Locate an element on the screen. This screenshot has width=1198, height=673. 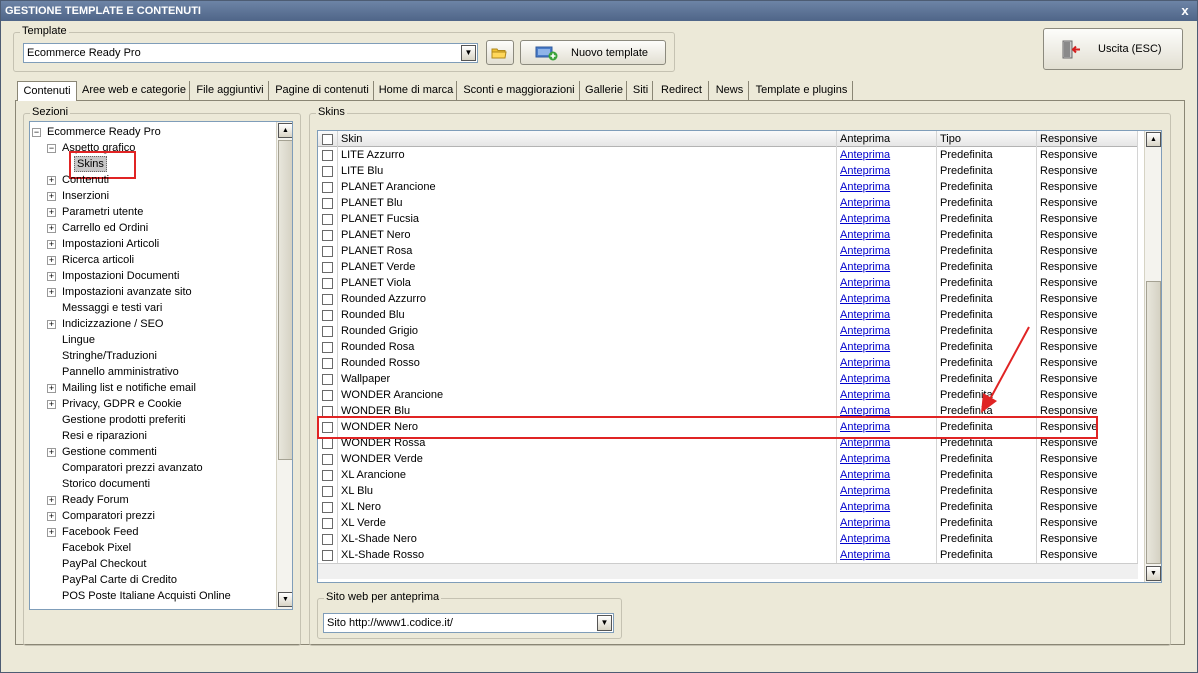
table-row: LITE Blu Anteprima Predefinita Responsive is located at coordinates (728, 171).